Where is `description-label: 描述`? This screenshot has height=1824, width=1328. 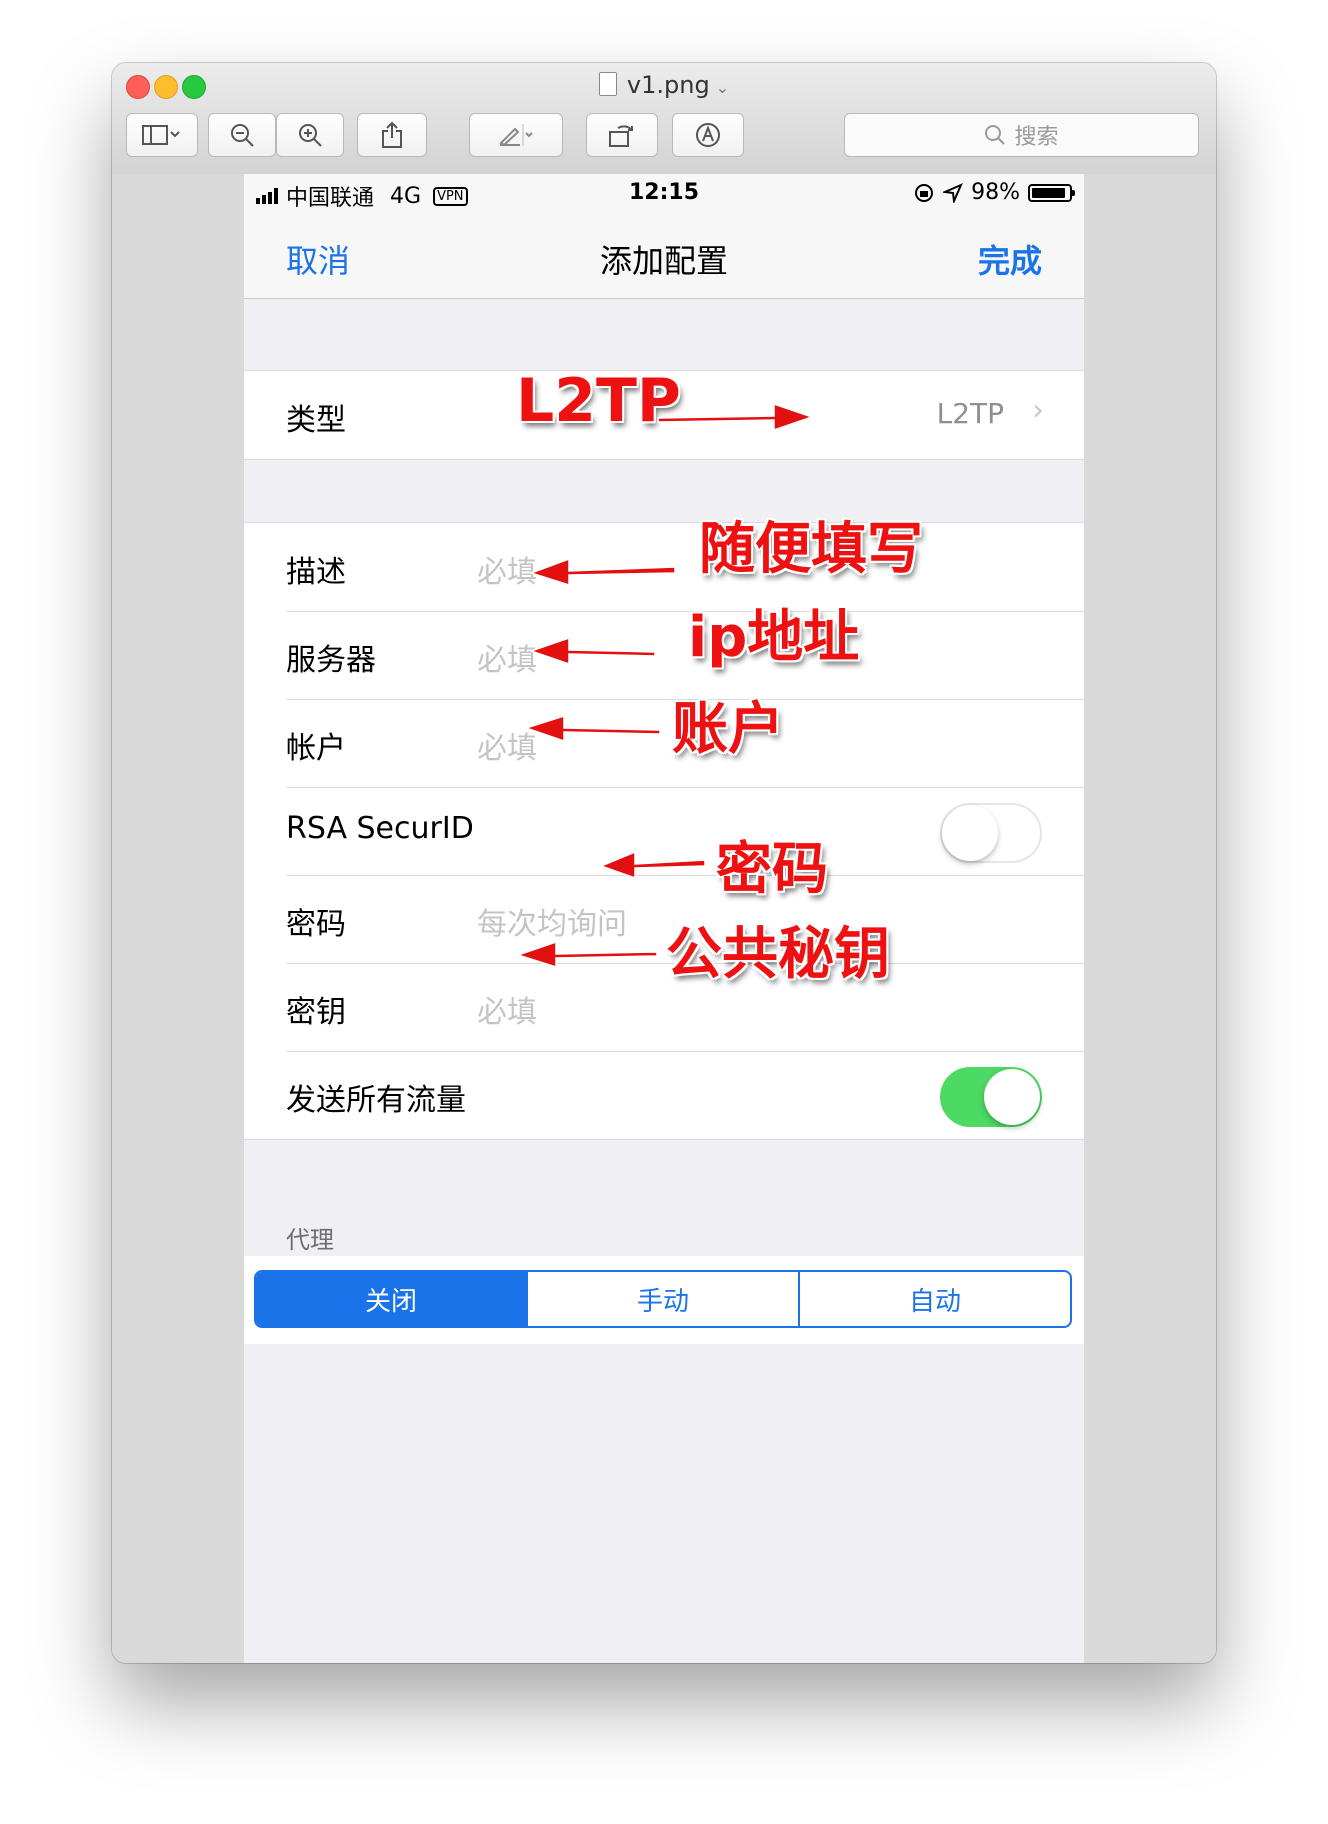 description-label: 描述 is located at coordinates (316, 572).